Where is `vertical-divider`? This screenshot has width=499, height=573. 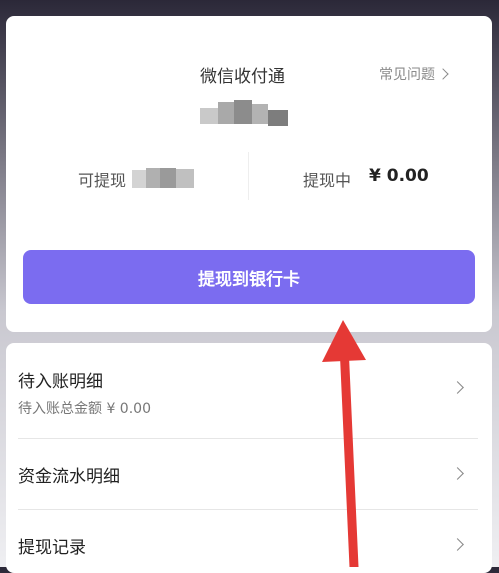
vertical-divider is located at coordinates (248, 176).